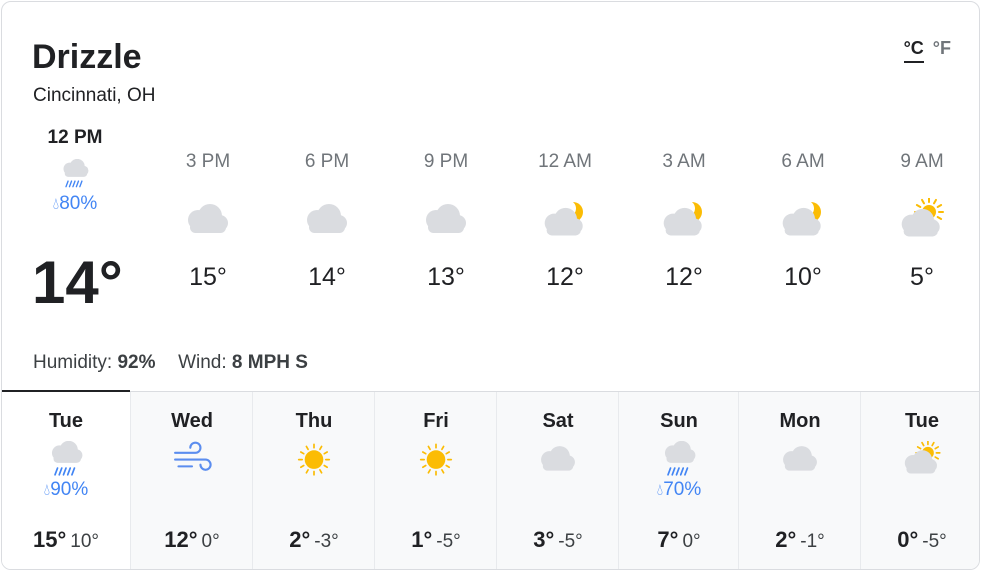 Image resolution: width=981 pixels, height=571 pixels. Describe the element at coordinates (913, 50) in the screenshot. I see `celsius-button: °C` at that location.